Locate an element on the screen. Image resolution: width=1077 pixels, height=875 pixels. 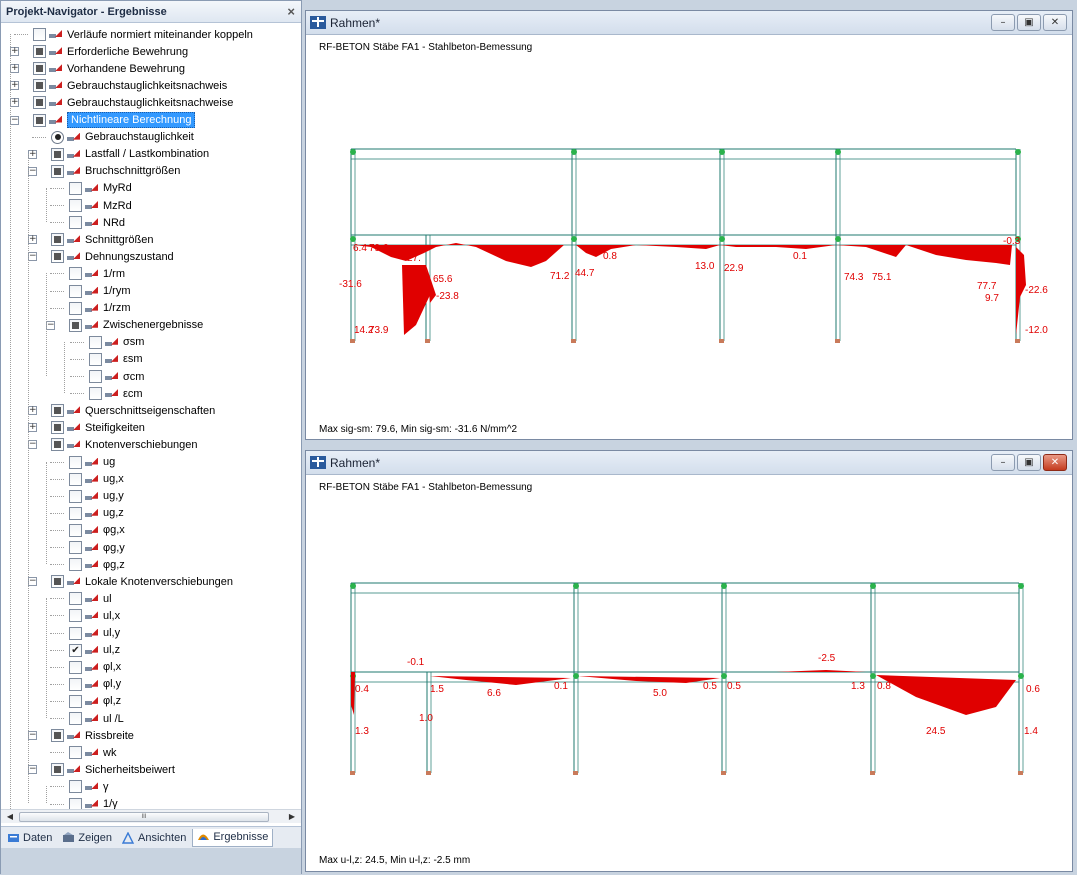
tree-item: σcm is located at coordinates (116, 376).